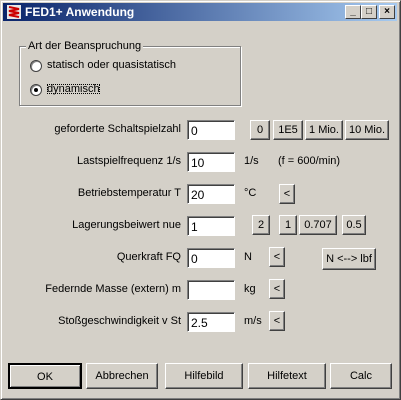 The width and height of the screenshot is (401, 400). I want to click on close-icon: ×, so click(387, 11).